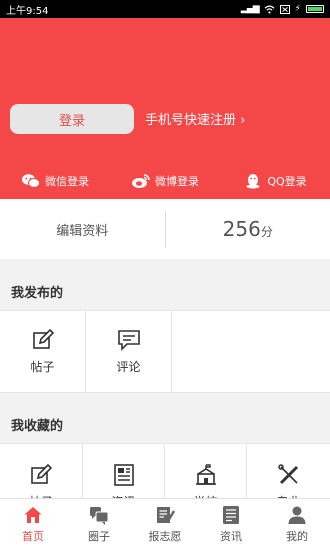 The width and height of the screenshot is (330, 550). What do you see at coordinates (231, 536) in the screenshot?
I see `tab-news-label: 资讯` at bounding box center [231, 536].